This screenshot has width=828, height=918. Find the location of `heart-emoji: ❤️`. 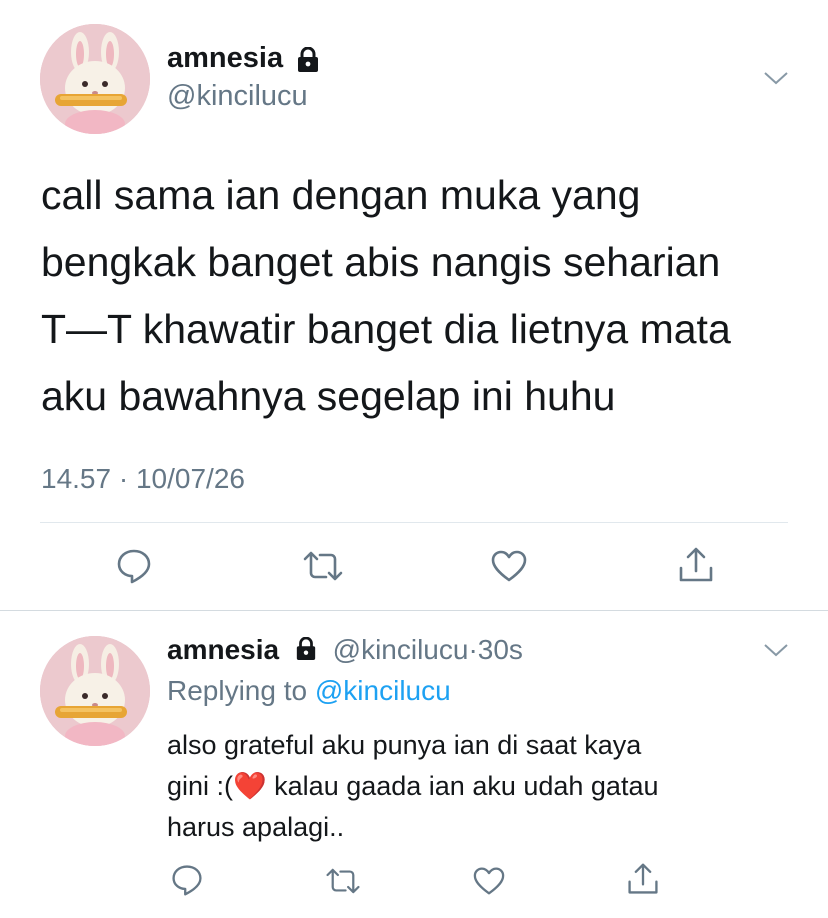

heart-emoji: ❤️ is located at coordinates (250, 786).